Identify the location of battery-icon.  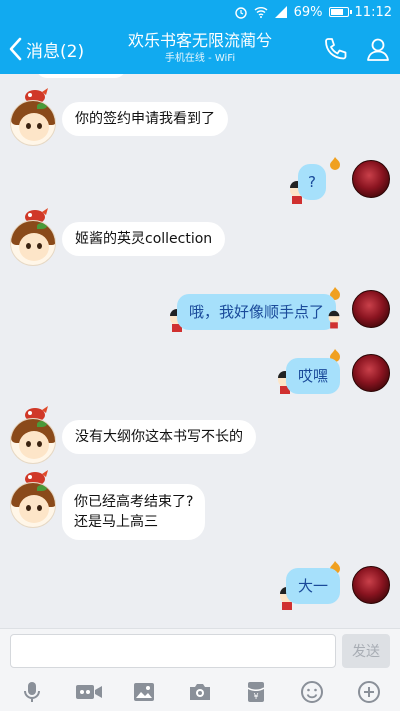
(340, 12).